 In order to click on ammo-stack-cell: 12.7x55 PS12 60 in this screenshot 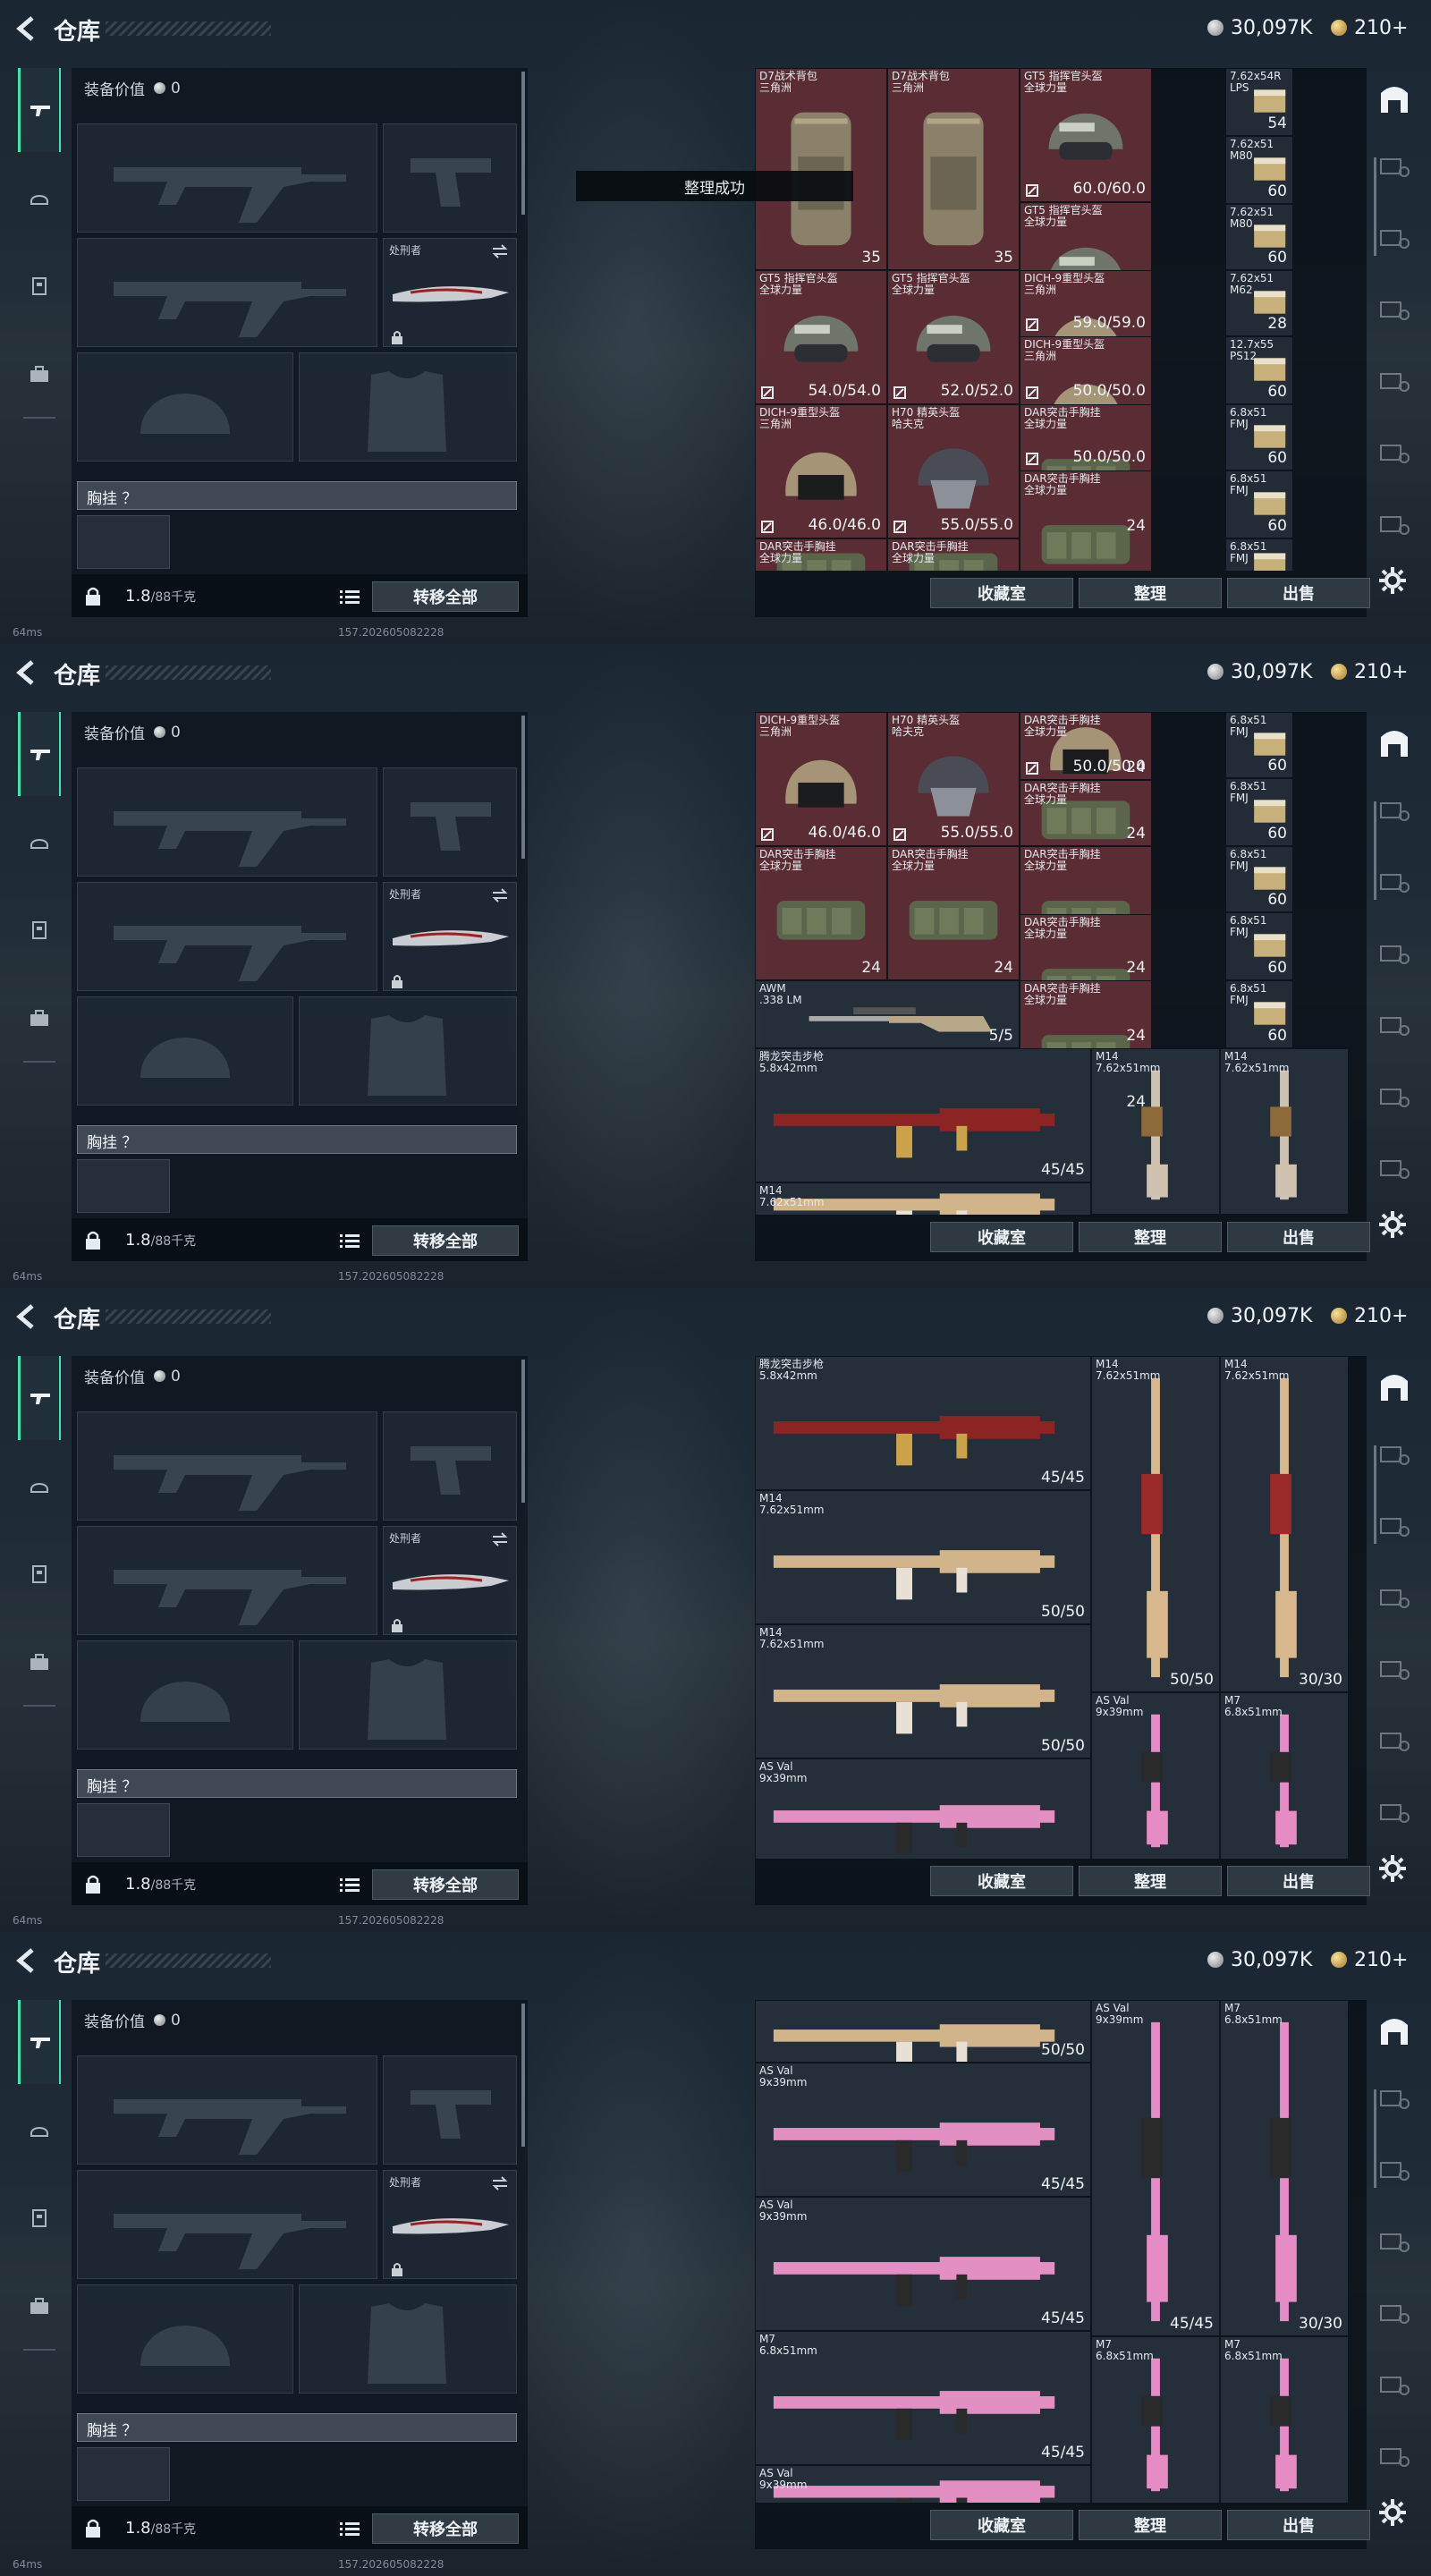, I will do `click(1259, 370)`.